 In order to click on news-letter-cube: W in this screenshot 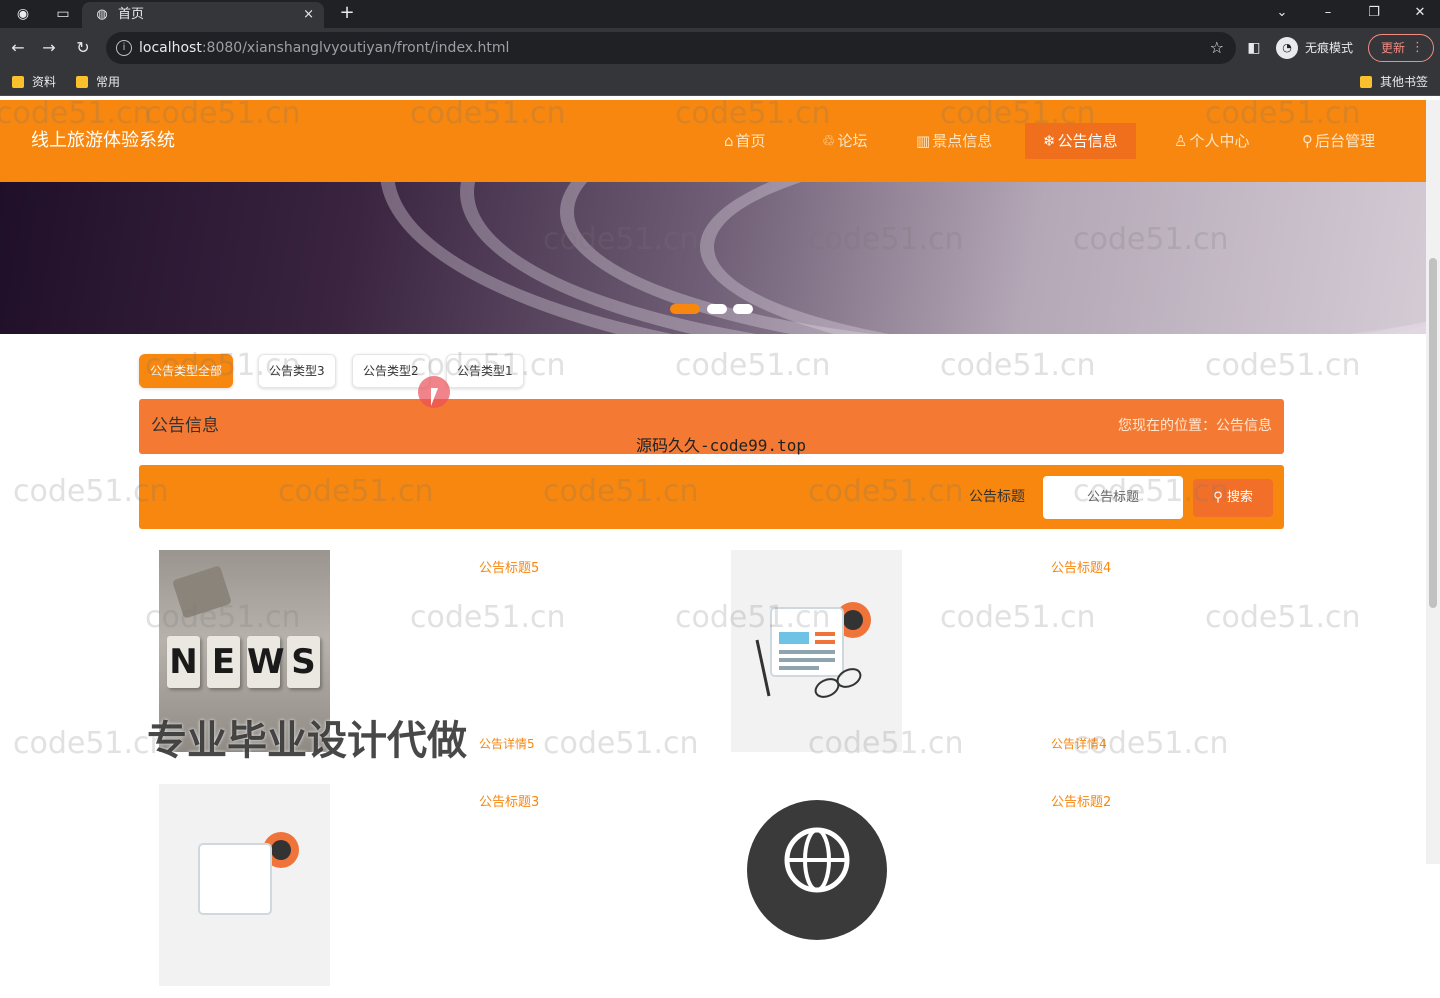, I will do `click(266, 662)`.